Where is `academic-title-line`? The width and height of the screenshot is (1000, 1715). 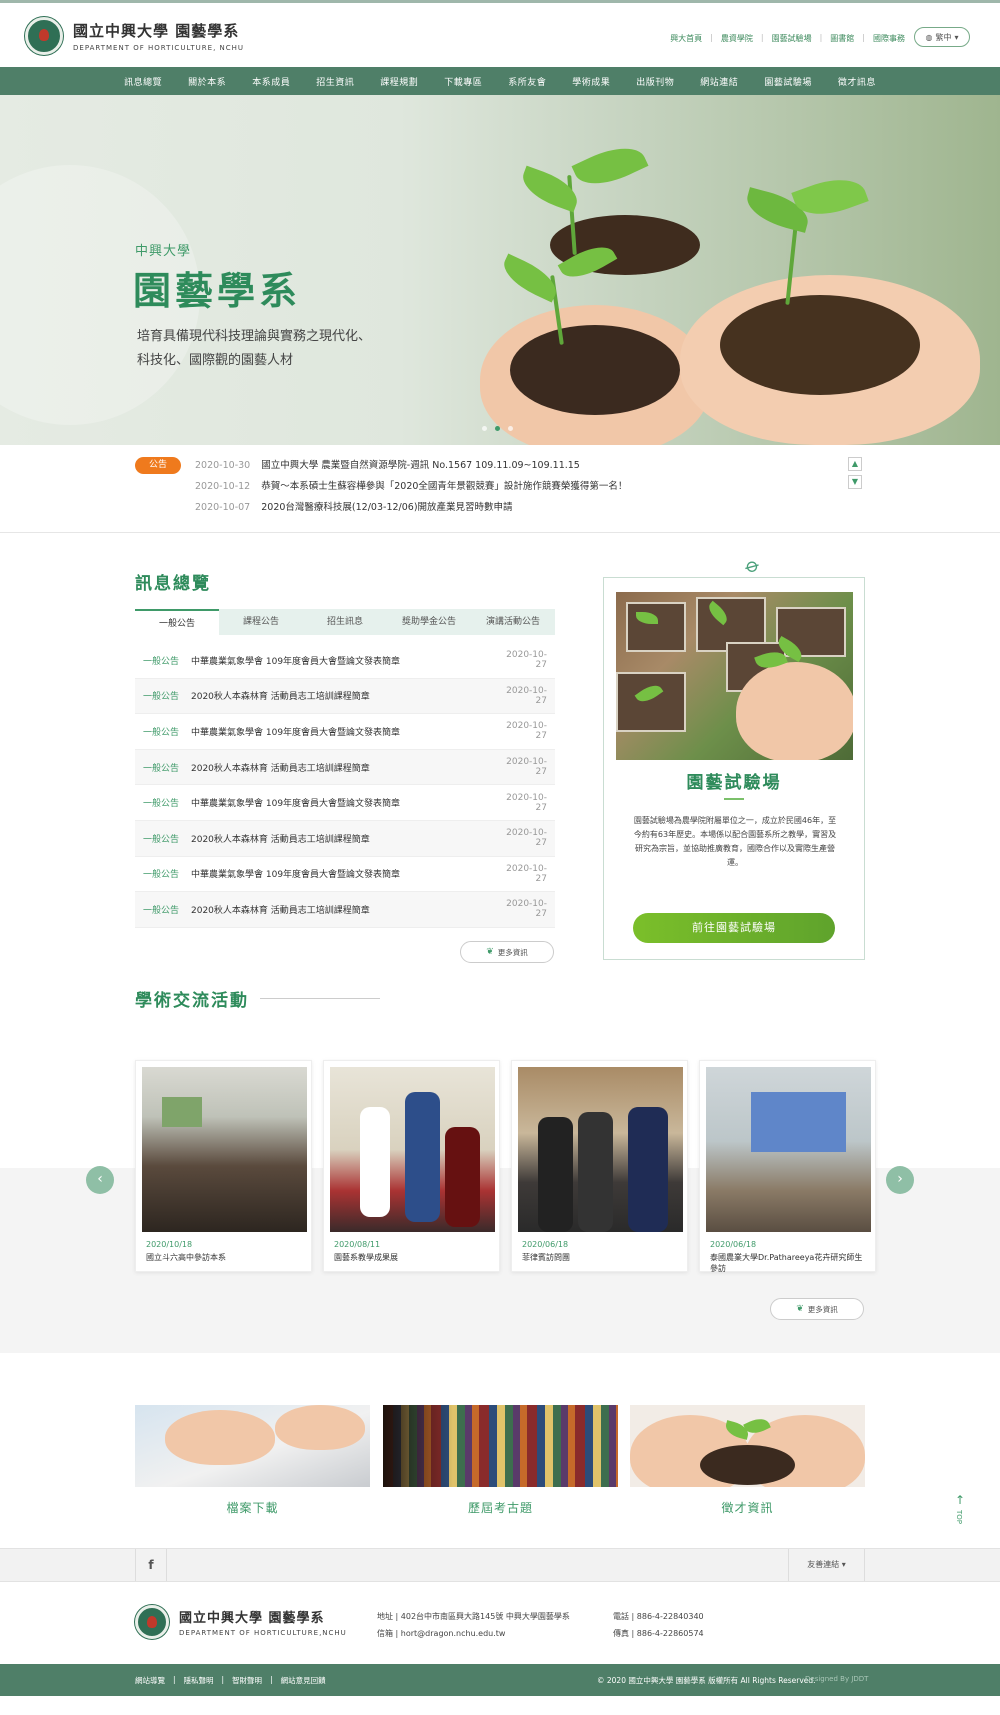 academic-title-line is located at coordinates (320, 998).